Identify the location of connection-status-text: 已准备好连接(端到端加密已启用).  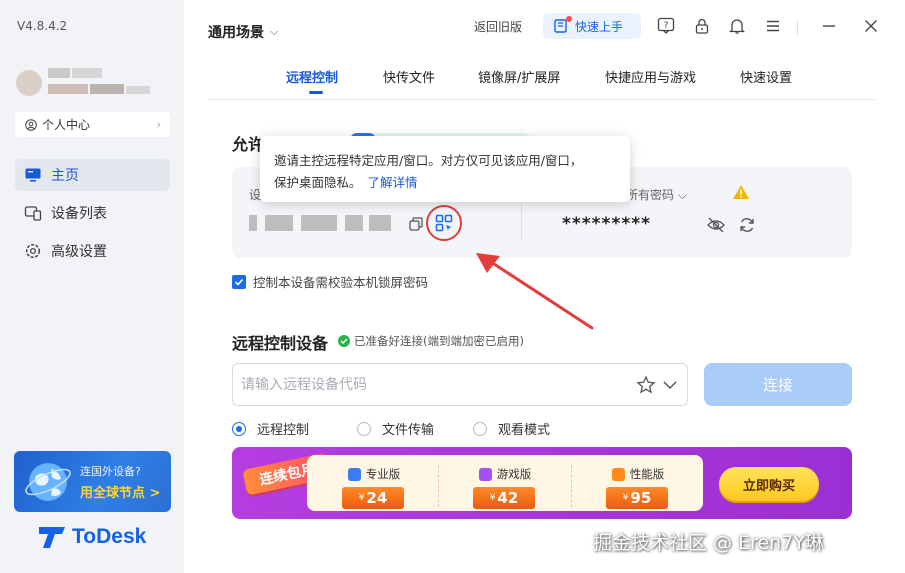
(439, 341).